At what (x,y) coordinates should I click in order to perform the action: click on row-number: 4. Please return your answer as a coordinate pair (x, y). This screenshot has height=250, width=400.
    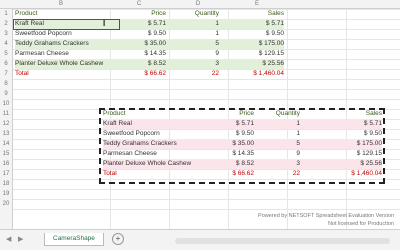
    Looking at the image, I should click on (6, 44).